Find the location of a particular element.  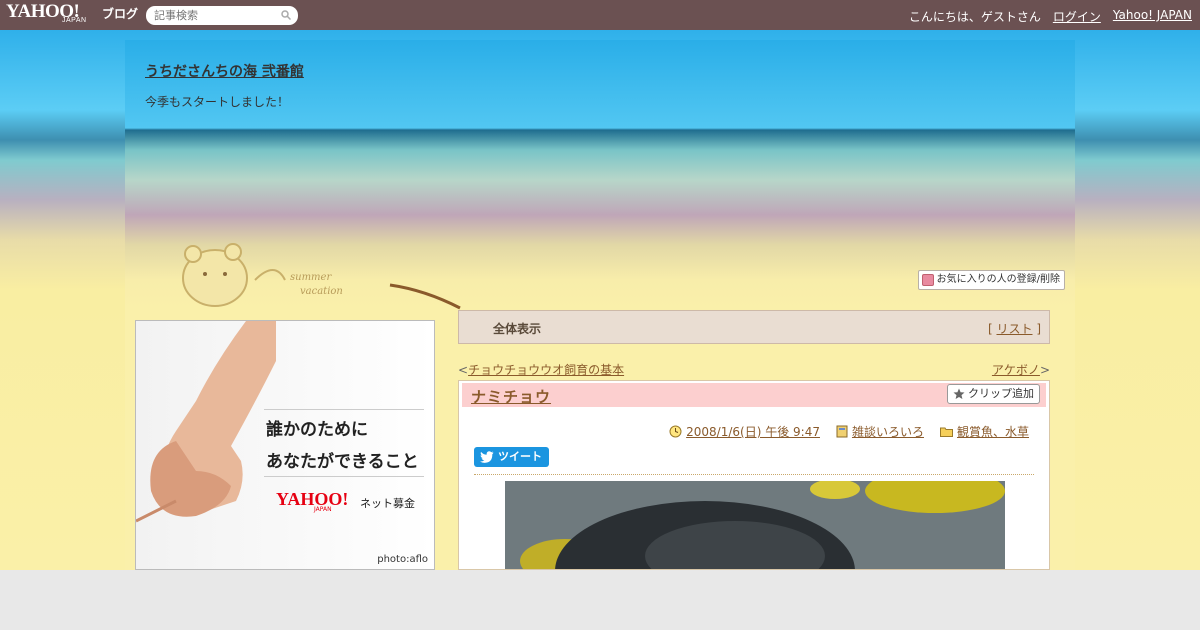

show-all-label: 全体表示 is located at coordinates (517, 328).